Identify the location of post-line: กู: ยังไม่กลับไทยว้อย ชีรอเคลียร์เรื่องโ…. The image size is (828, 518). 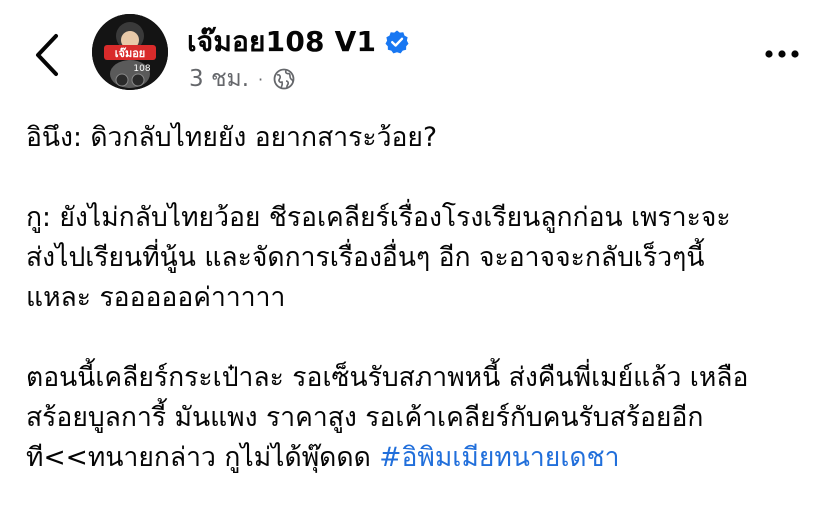
(378, 217).